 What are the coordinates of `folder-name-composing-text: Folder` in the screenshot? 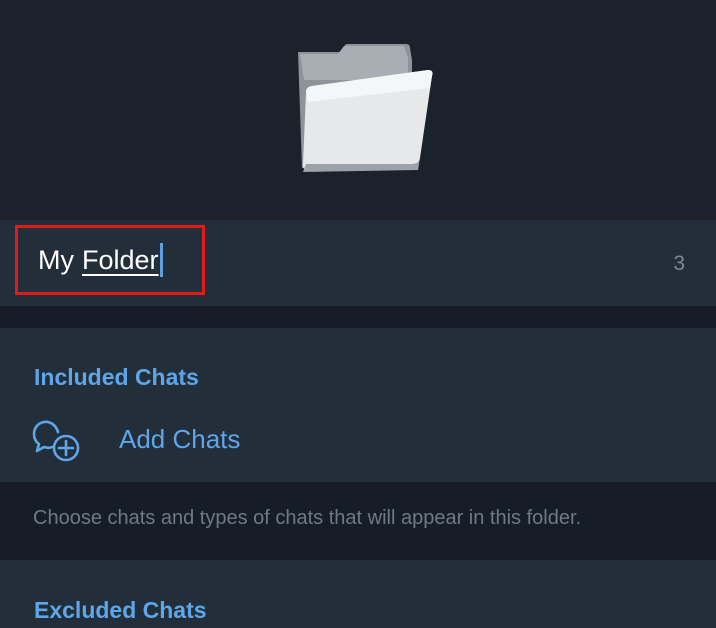 It's located at (120, 259).